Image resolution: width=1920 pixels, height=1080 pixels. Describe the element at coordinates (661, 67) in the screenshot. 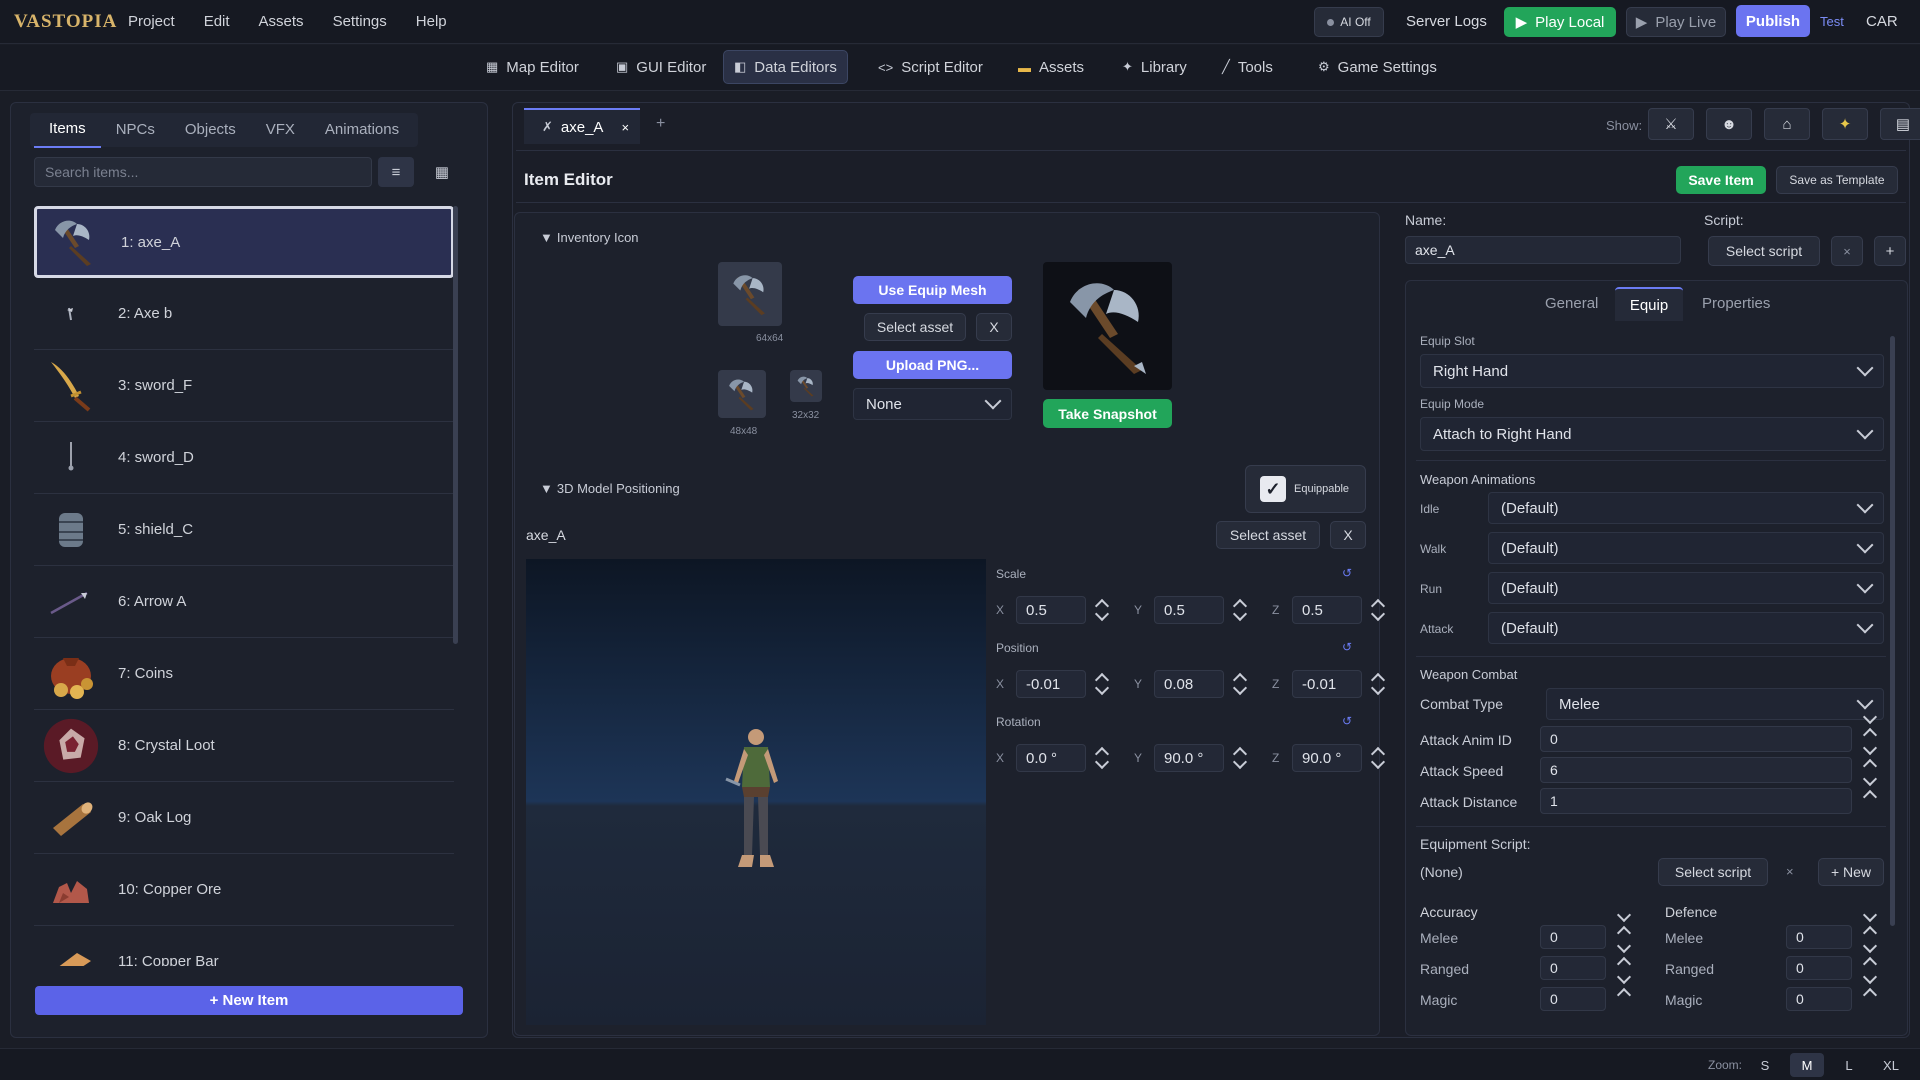

I see `nav-gui-editor: ▣ GUI Editor` at that location.